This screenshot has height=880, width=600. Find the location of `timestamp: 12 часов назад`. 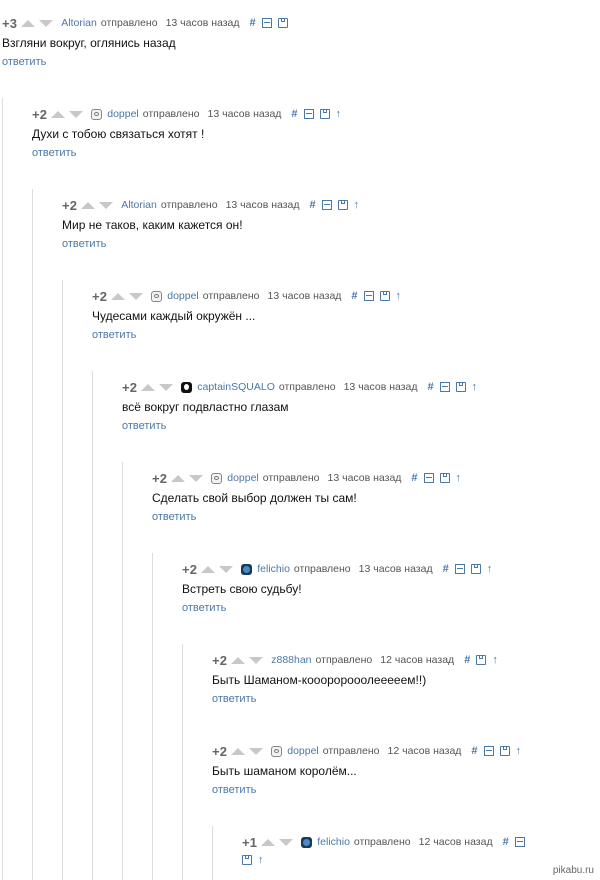

timestamp: 12 часов назад is located at coordinates (455, 842).